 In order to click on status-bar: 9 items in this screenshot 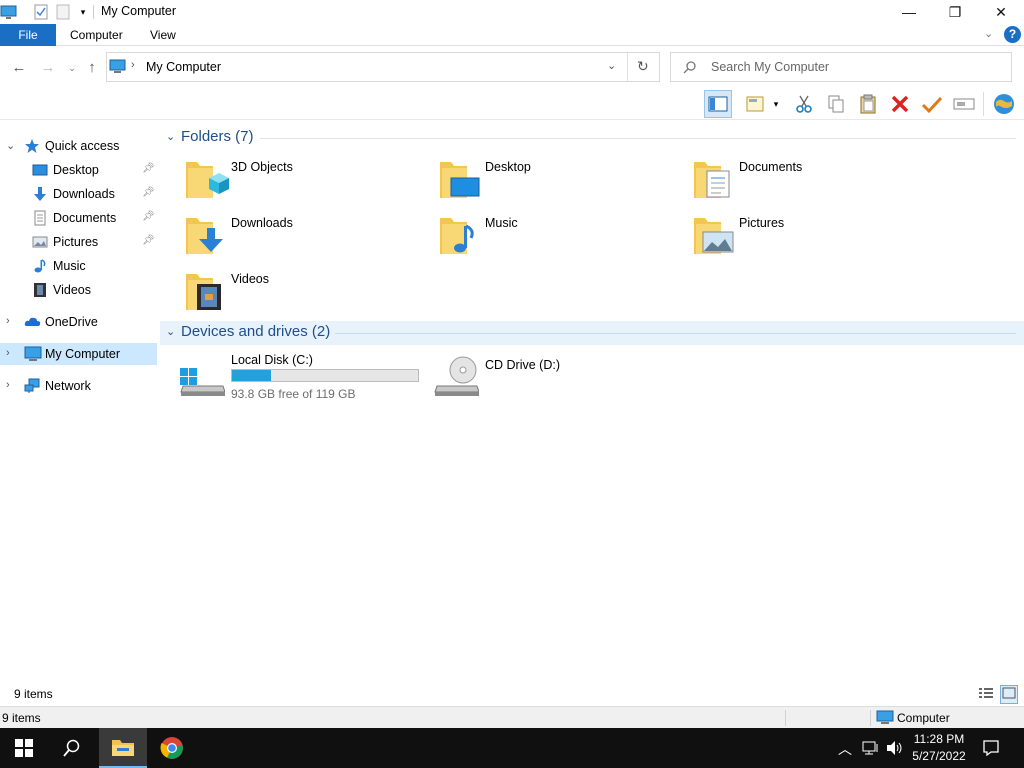, I will do `click(512, 694)`.